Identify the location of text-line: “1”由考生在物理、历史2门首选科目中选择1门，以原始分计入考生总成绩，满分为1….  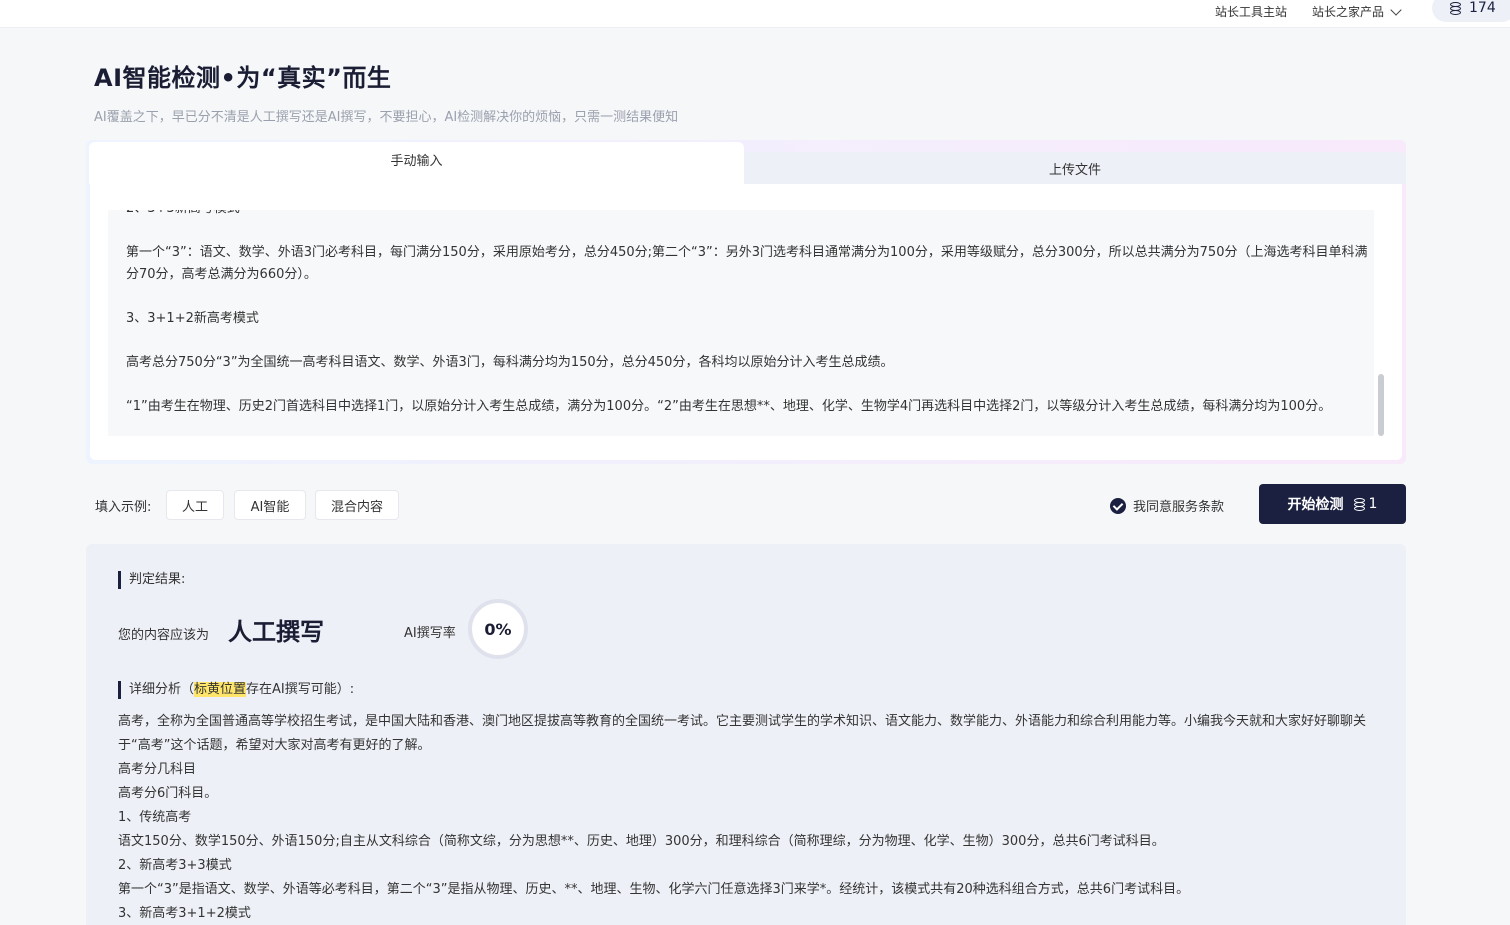
(729, 406).